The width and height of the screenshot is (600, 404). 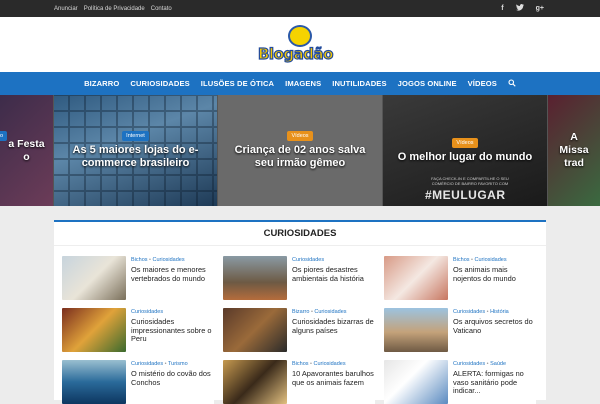 I want to click on slide-title: Criança de 02 anos salva seu irmão gêmeo, so click(x=300, y=156).